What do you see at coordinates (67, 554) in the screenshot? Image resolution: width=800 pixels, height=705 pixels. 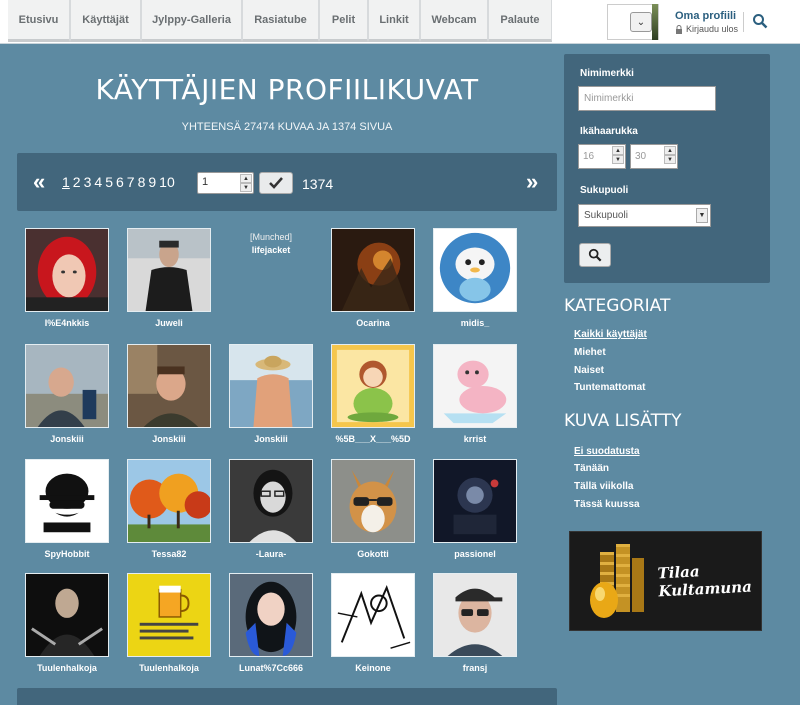 I see `username-link: SpyHobbit` at bounding box center [67, 554].